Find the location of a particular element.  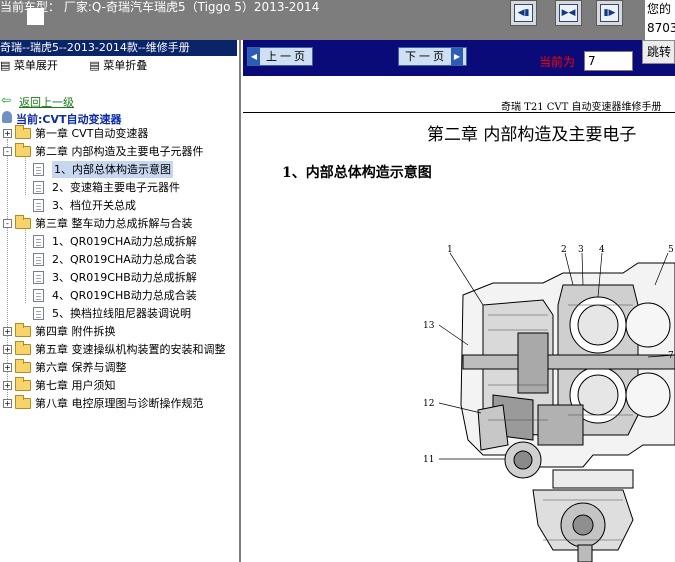

page-number-input is located at coordinates (608, 61).